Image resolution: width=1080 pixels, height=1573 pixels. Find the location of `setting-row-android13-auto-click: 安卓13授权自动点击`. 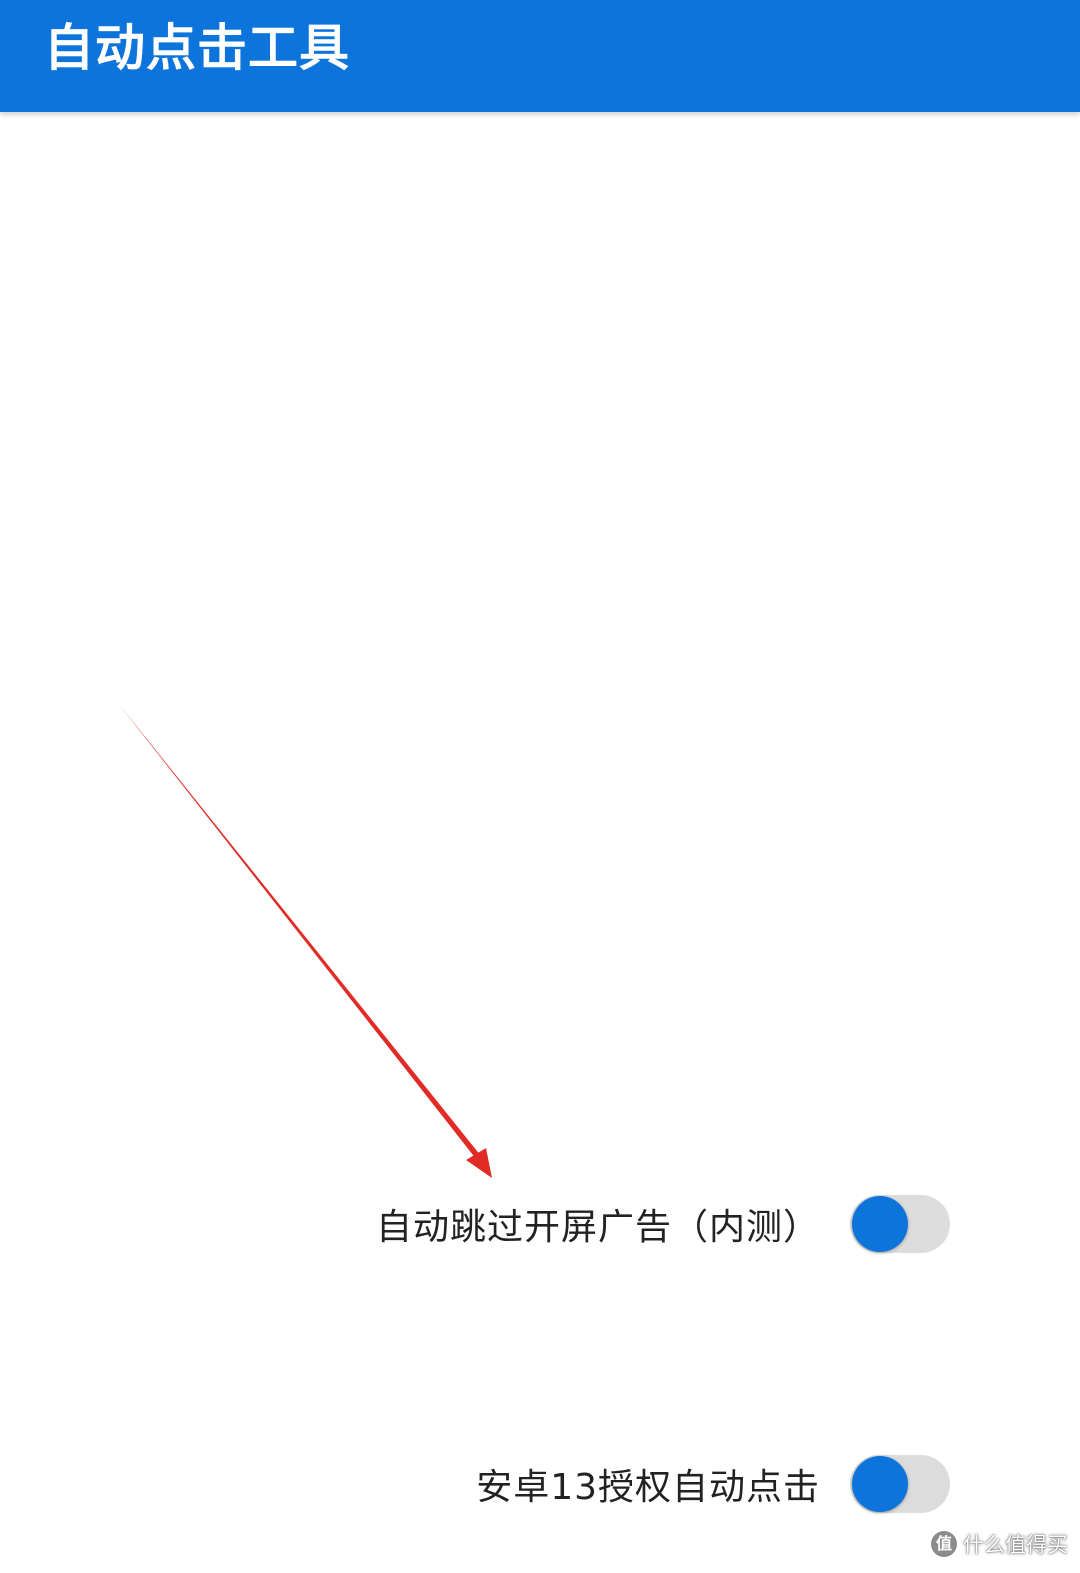

setting-row-android13-auto-click: 安卓13授权自动点击 is located at coordinates (713, 1484).